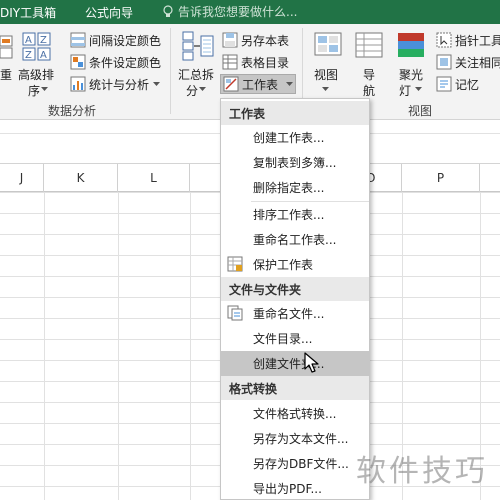 This screenshot has height=500, width=500. I want to click on stats-analysis-button: 统计与分析, so click(115, 84).